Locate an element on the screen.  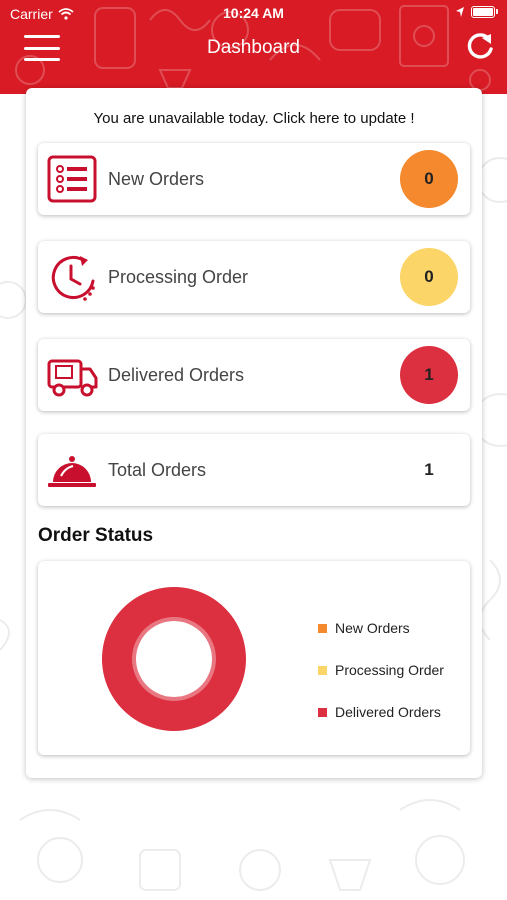
status-right is located at coordinates (476, 12).